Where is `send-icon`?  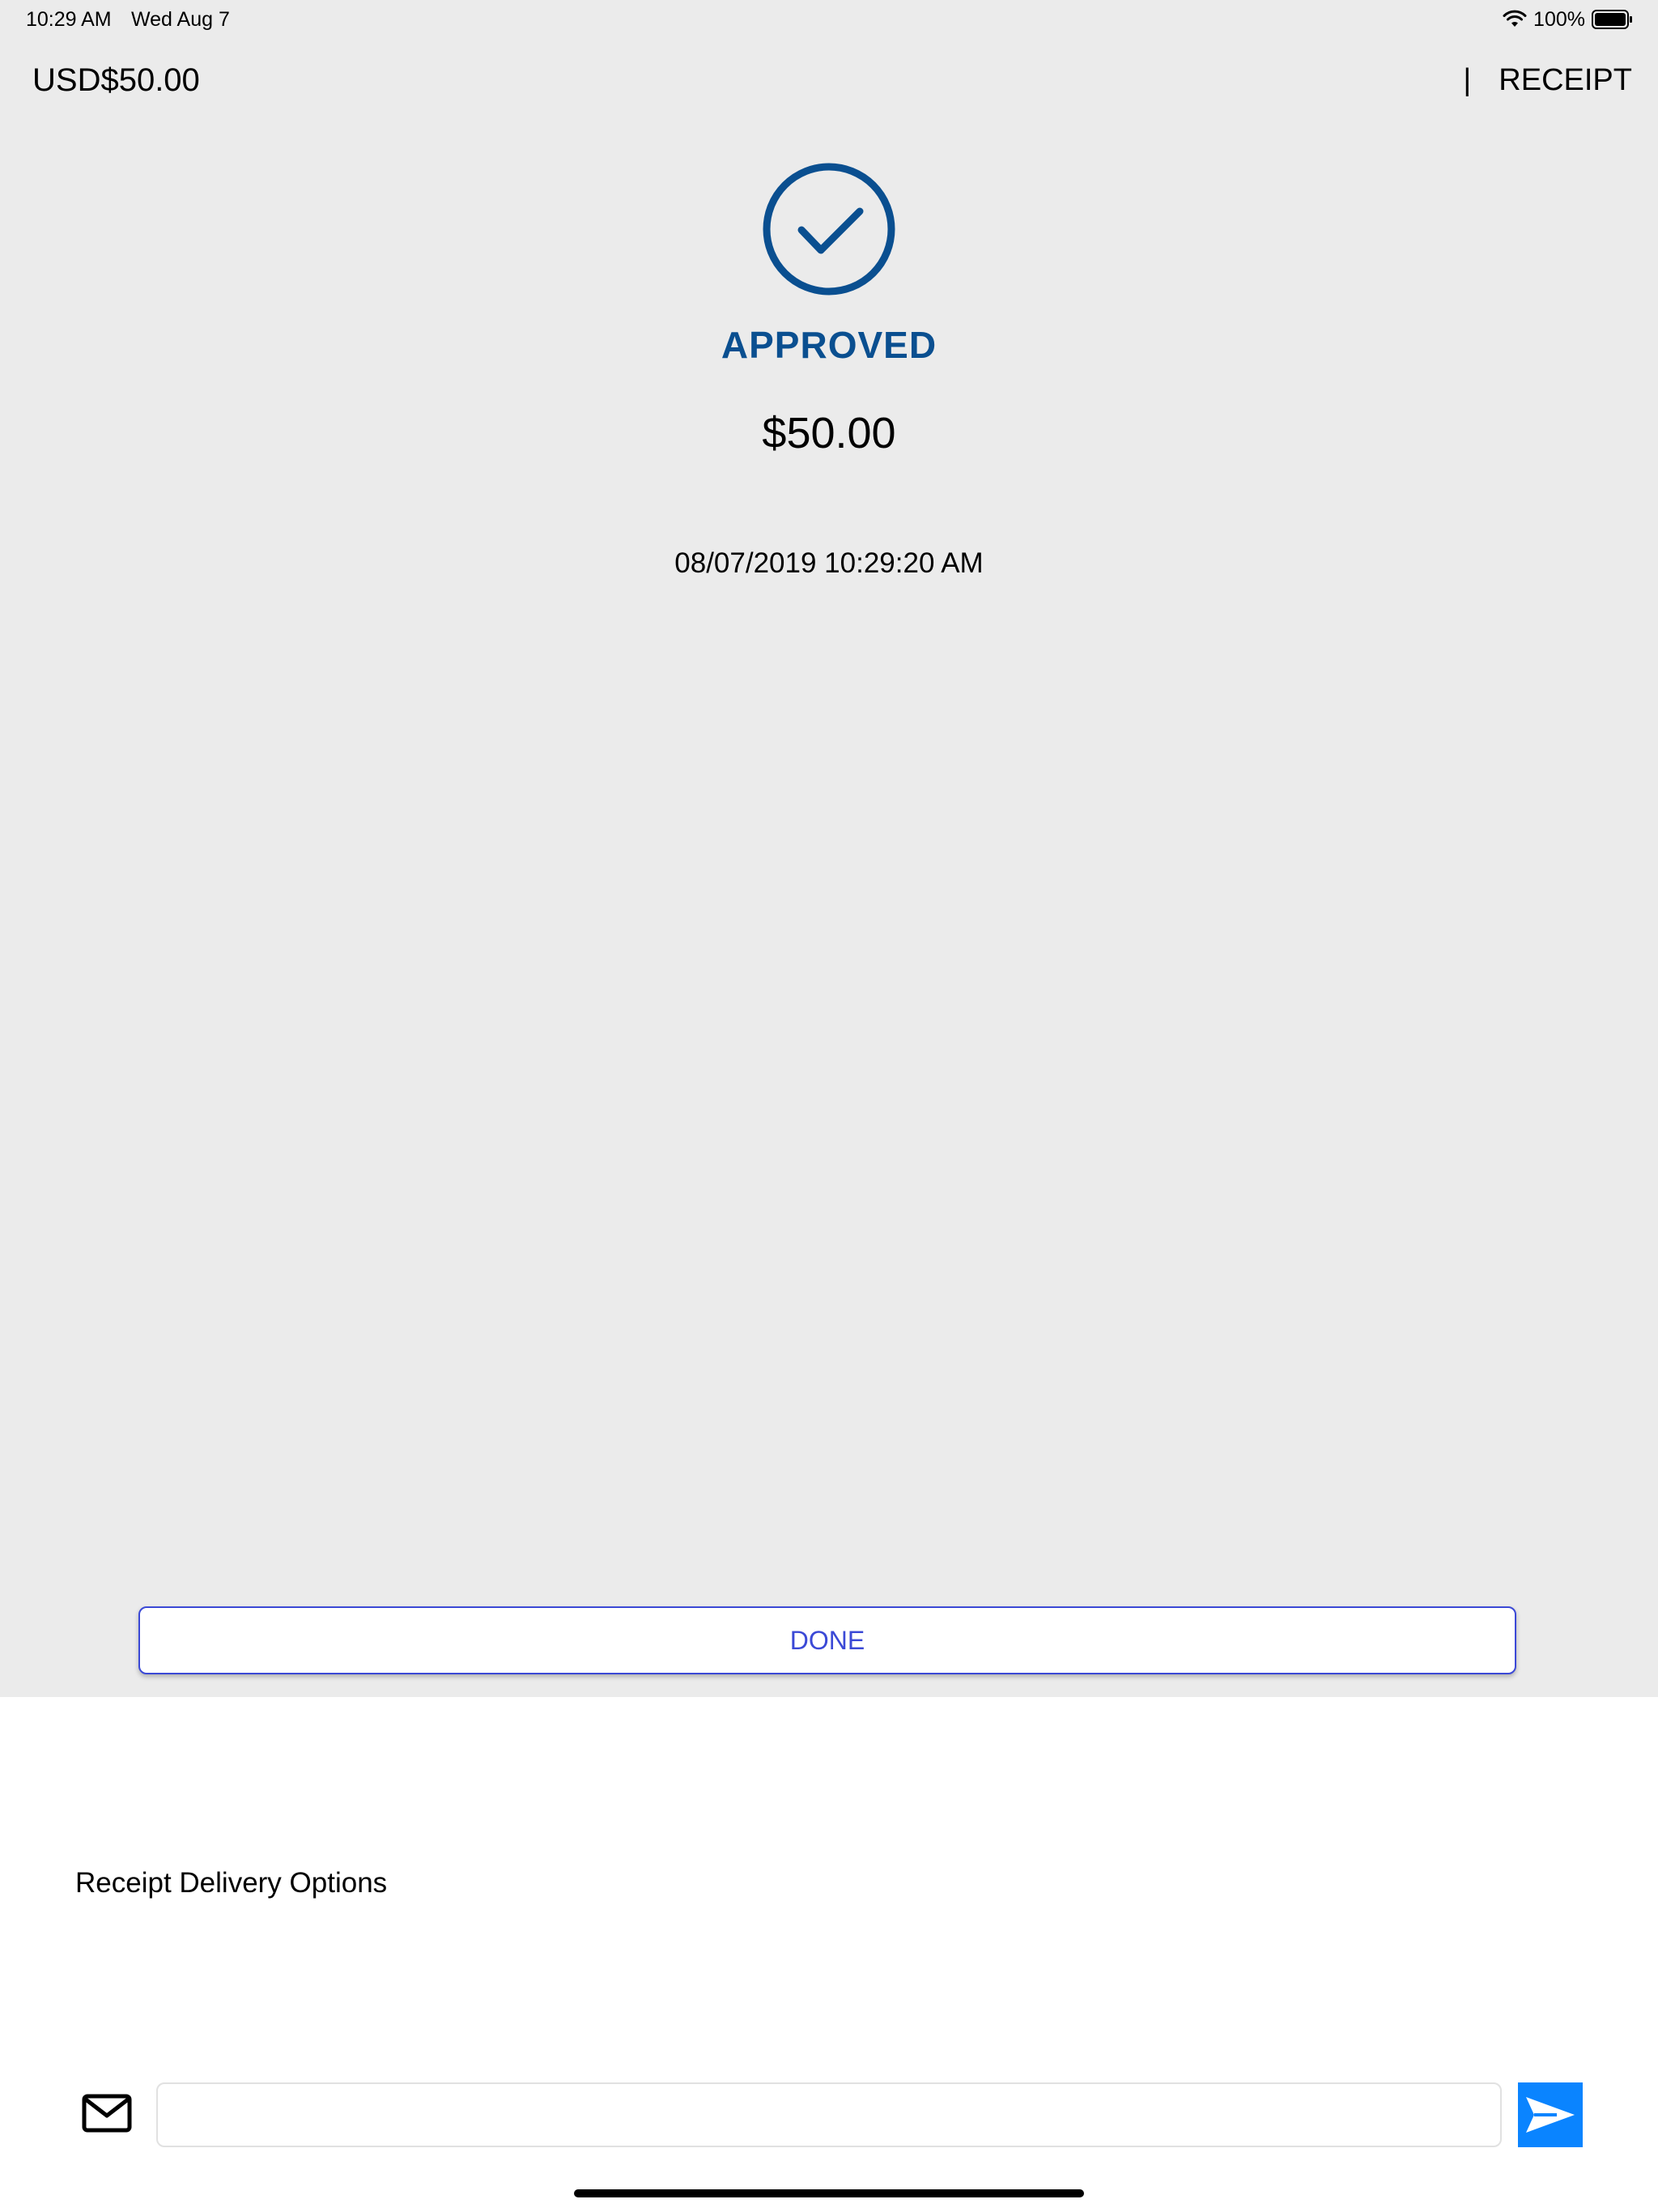 send-icon is located at coordinates (1550, 2115).